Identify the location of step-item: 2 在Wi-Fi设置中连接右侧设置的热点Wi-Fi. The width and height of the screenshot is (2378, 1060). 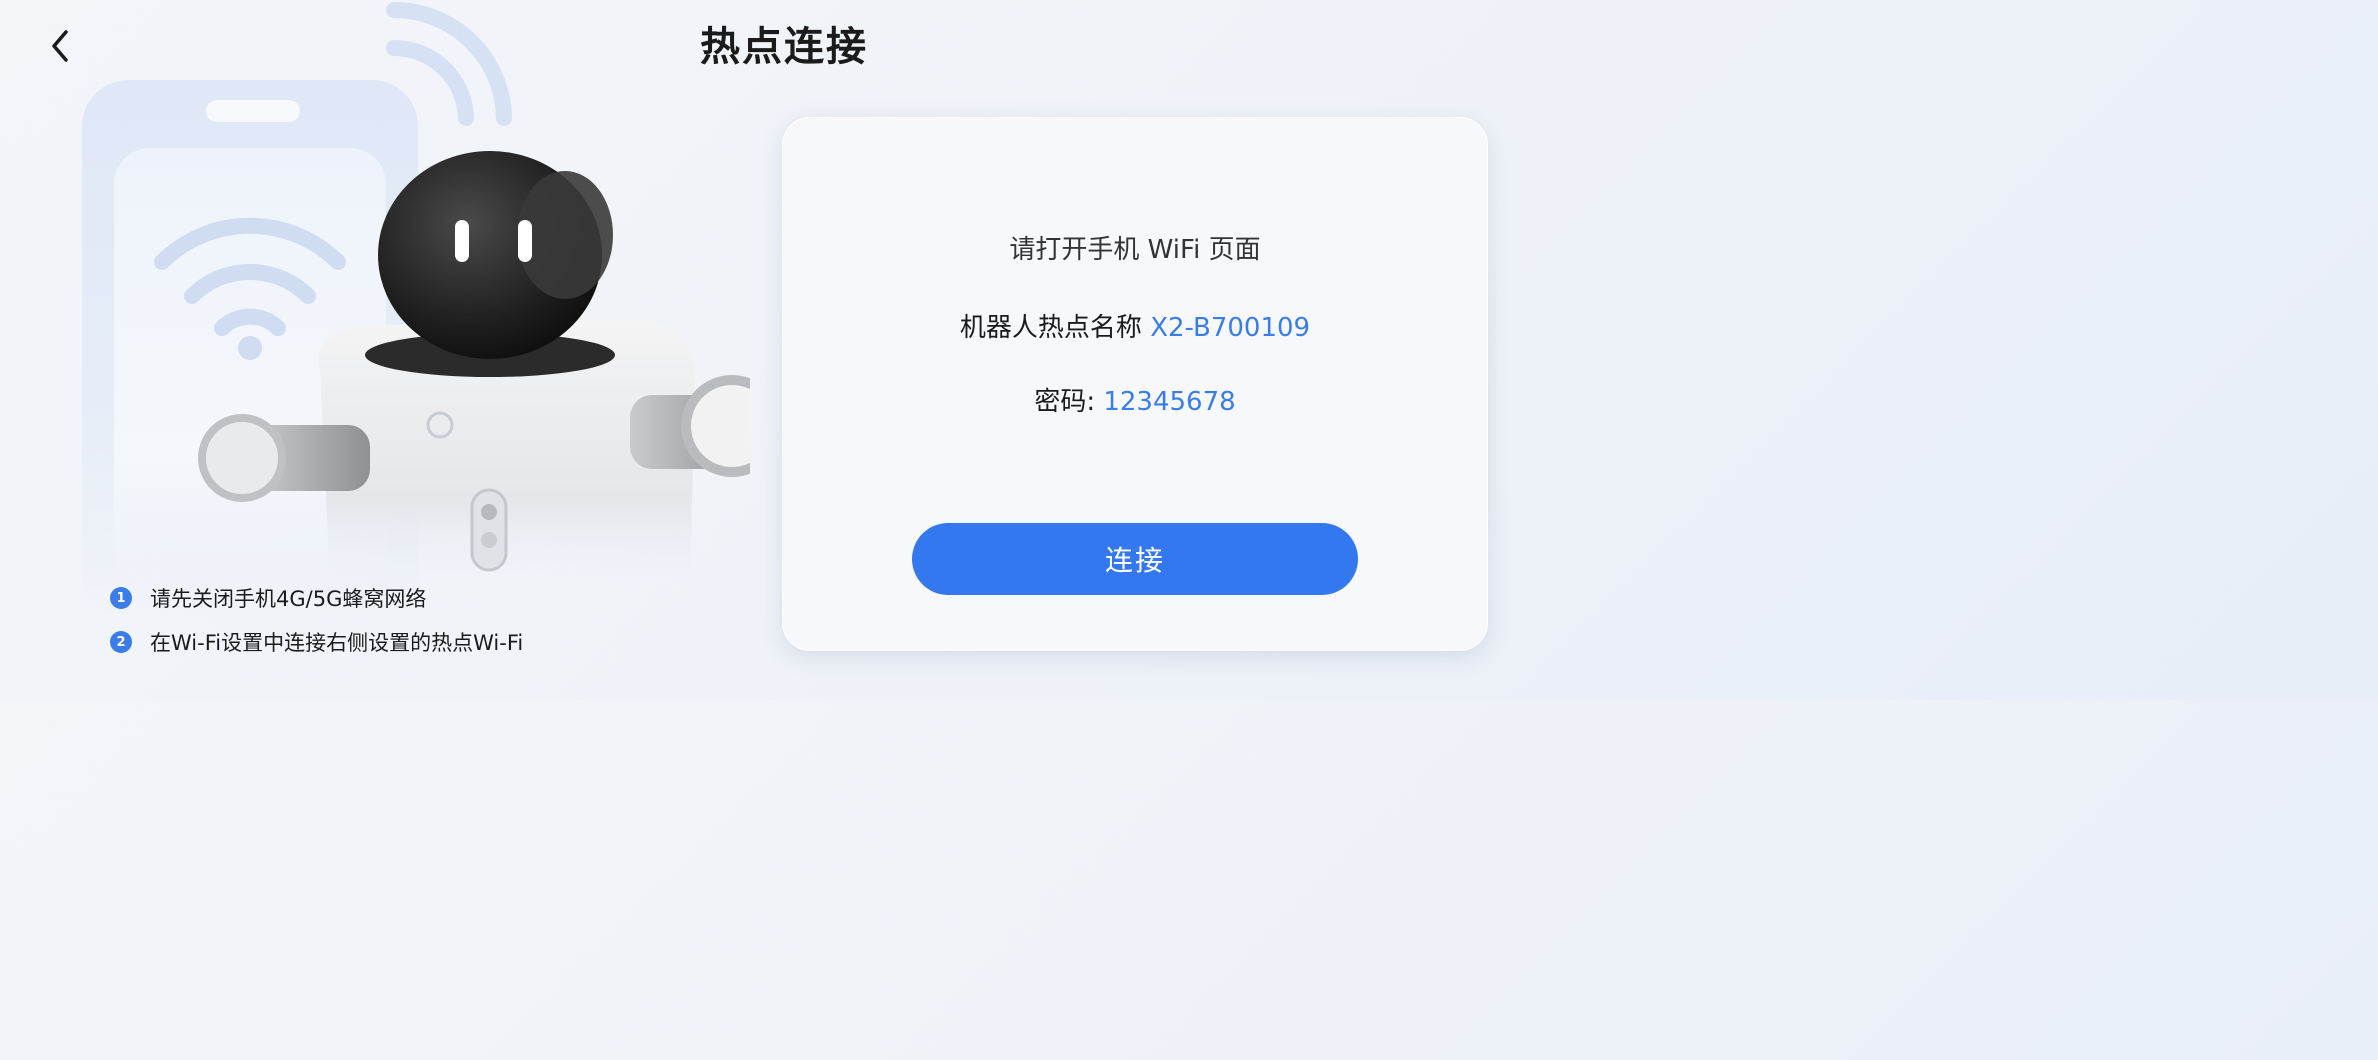
(316, 642).